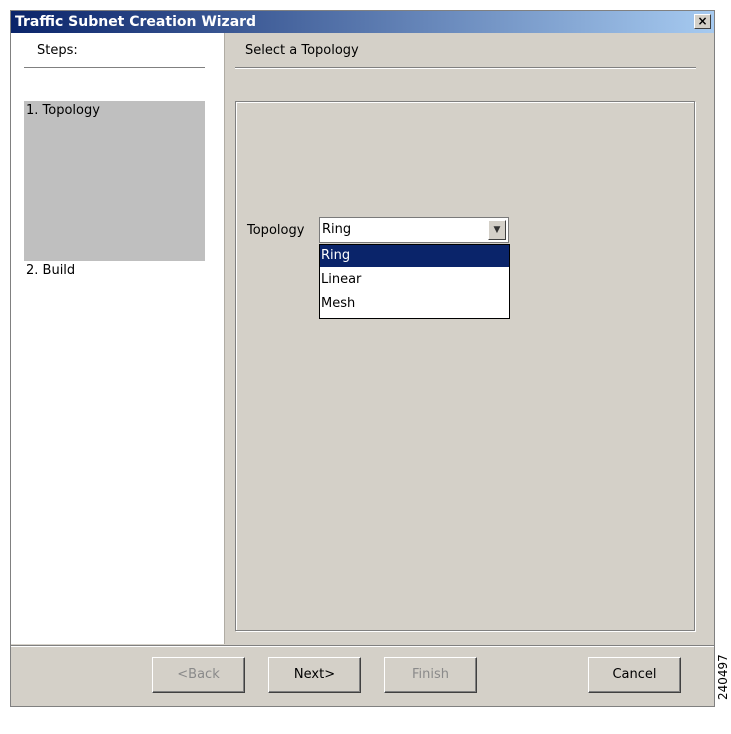  What do you see at coordinates (414, 304) in the screenshot?
I see `option-mesh: Mesh` at bounding box center [414, 304].